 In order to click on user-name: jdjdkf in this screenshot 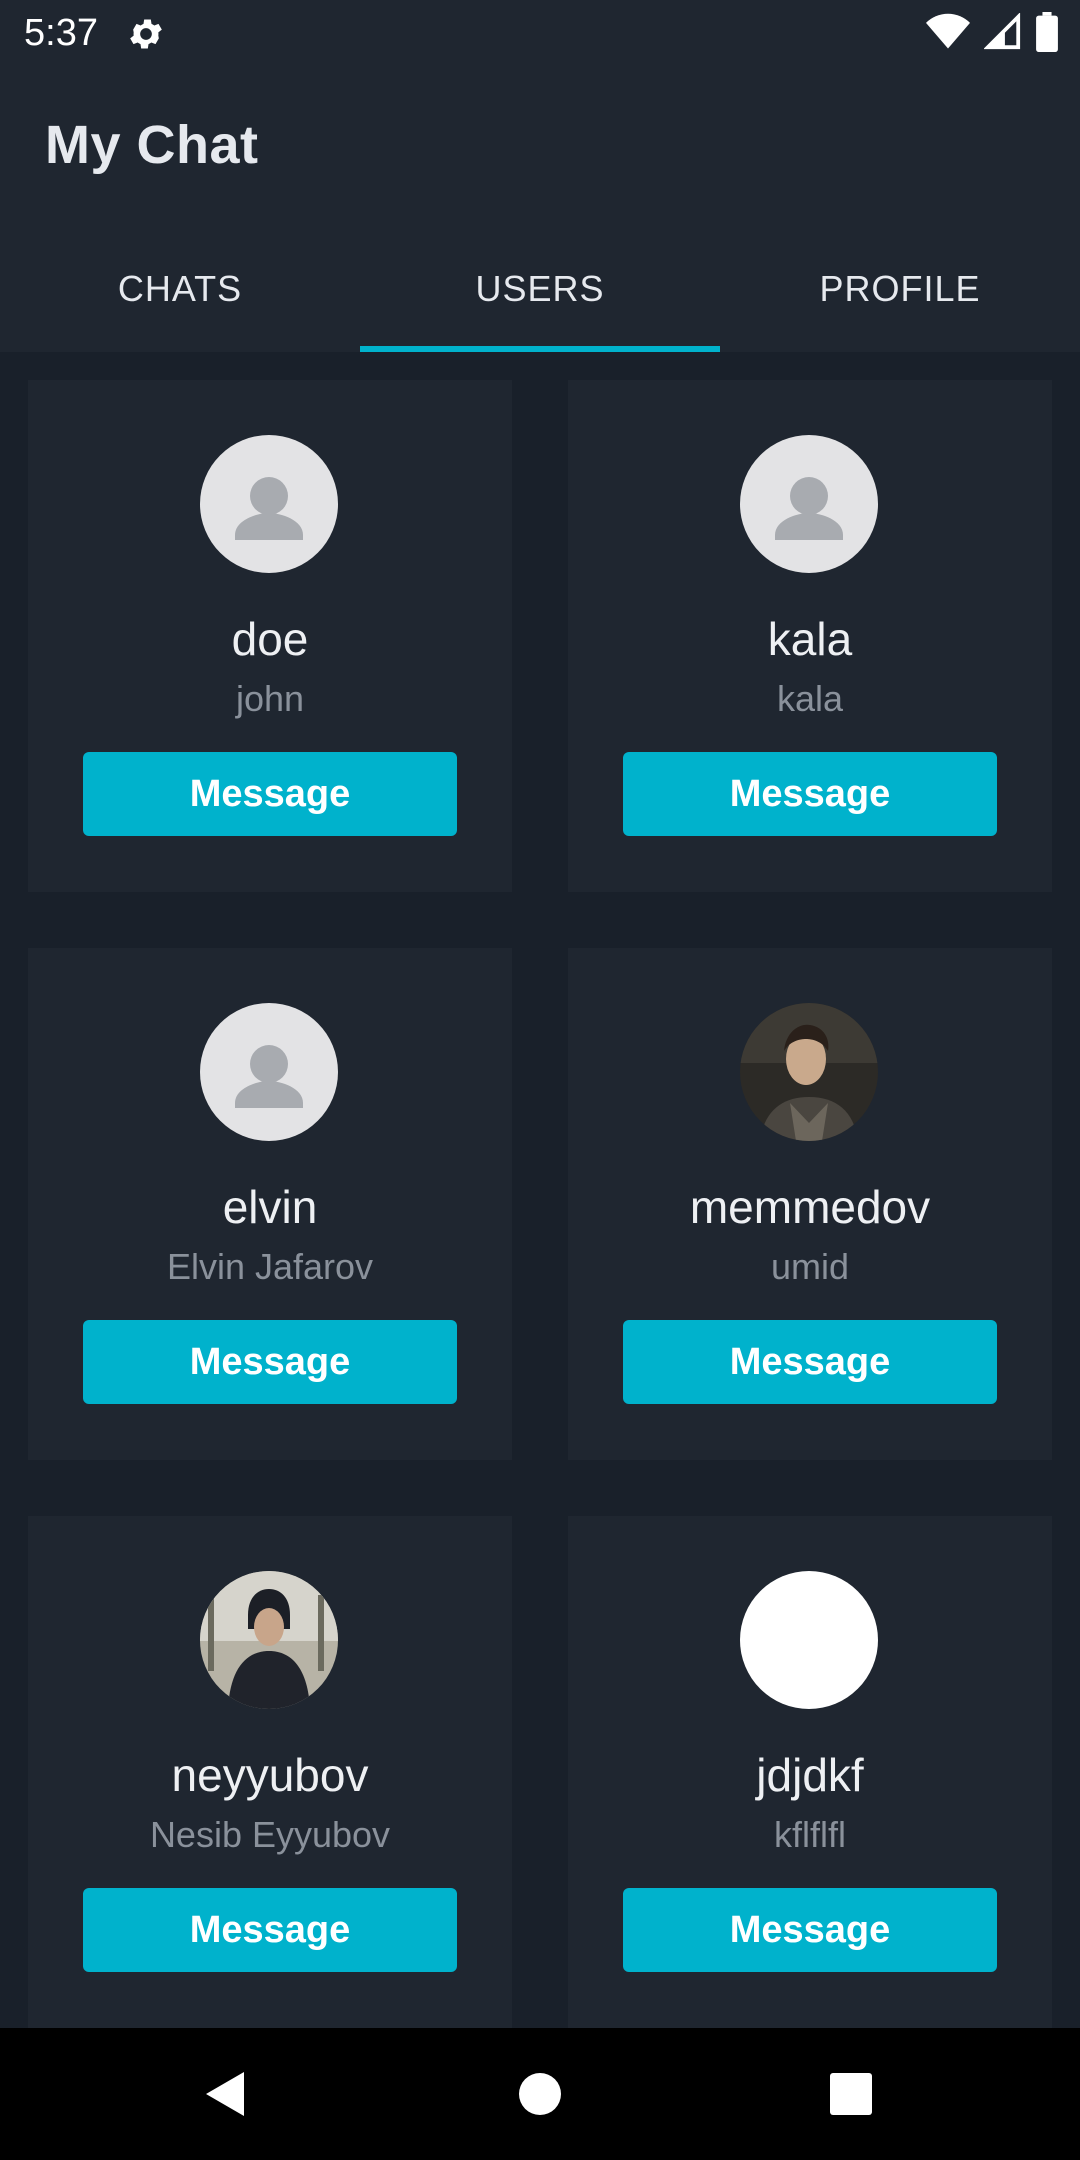, I will do `click(810, 1775)`.